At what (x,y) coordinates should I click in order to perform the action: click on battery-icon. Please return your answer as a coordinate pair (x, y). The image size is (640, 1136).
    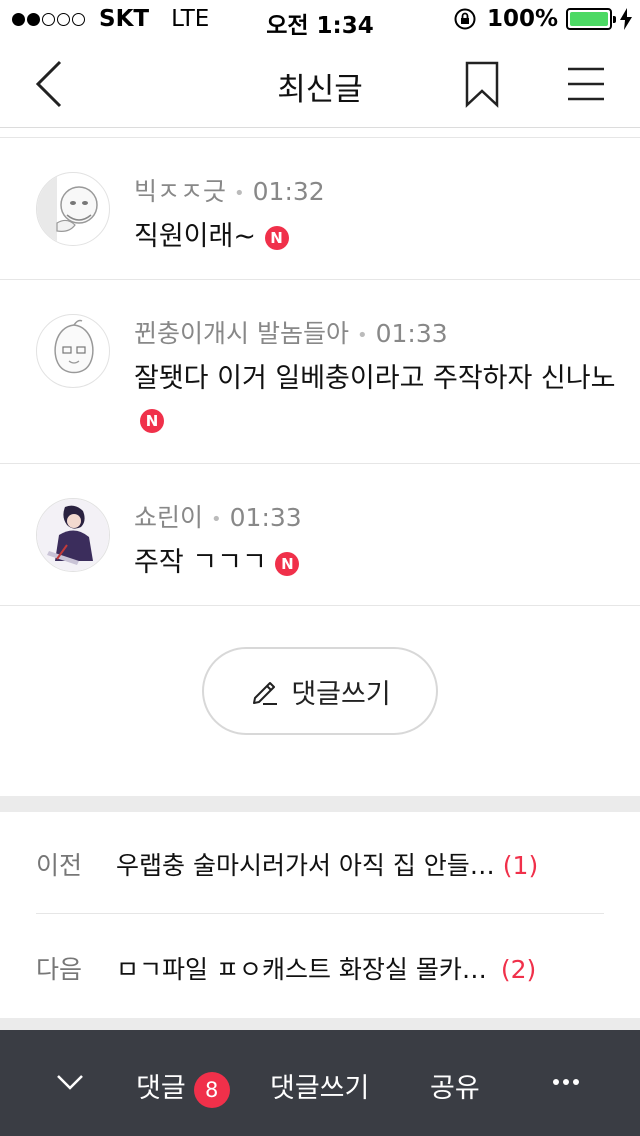
    Looking at the image, I should click on (591, 19).